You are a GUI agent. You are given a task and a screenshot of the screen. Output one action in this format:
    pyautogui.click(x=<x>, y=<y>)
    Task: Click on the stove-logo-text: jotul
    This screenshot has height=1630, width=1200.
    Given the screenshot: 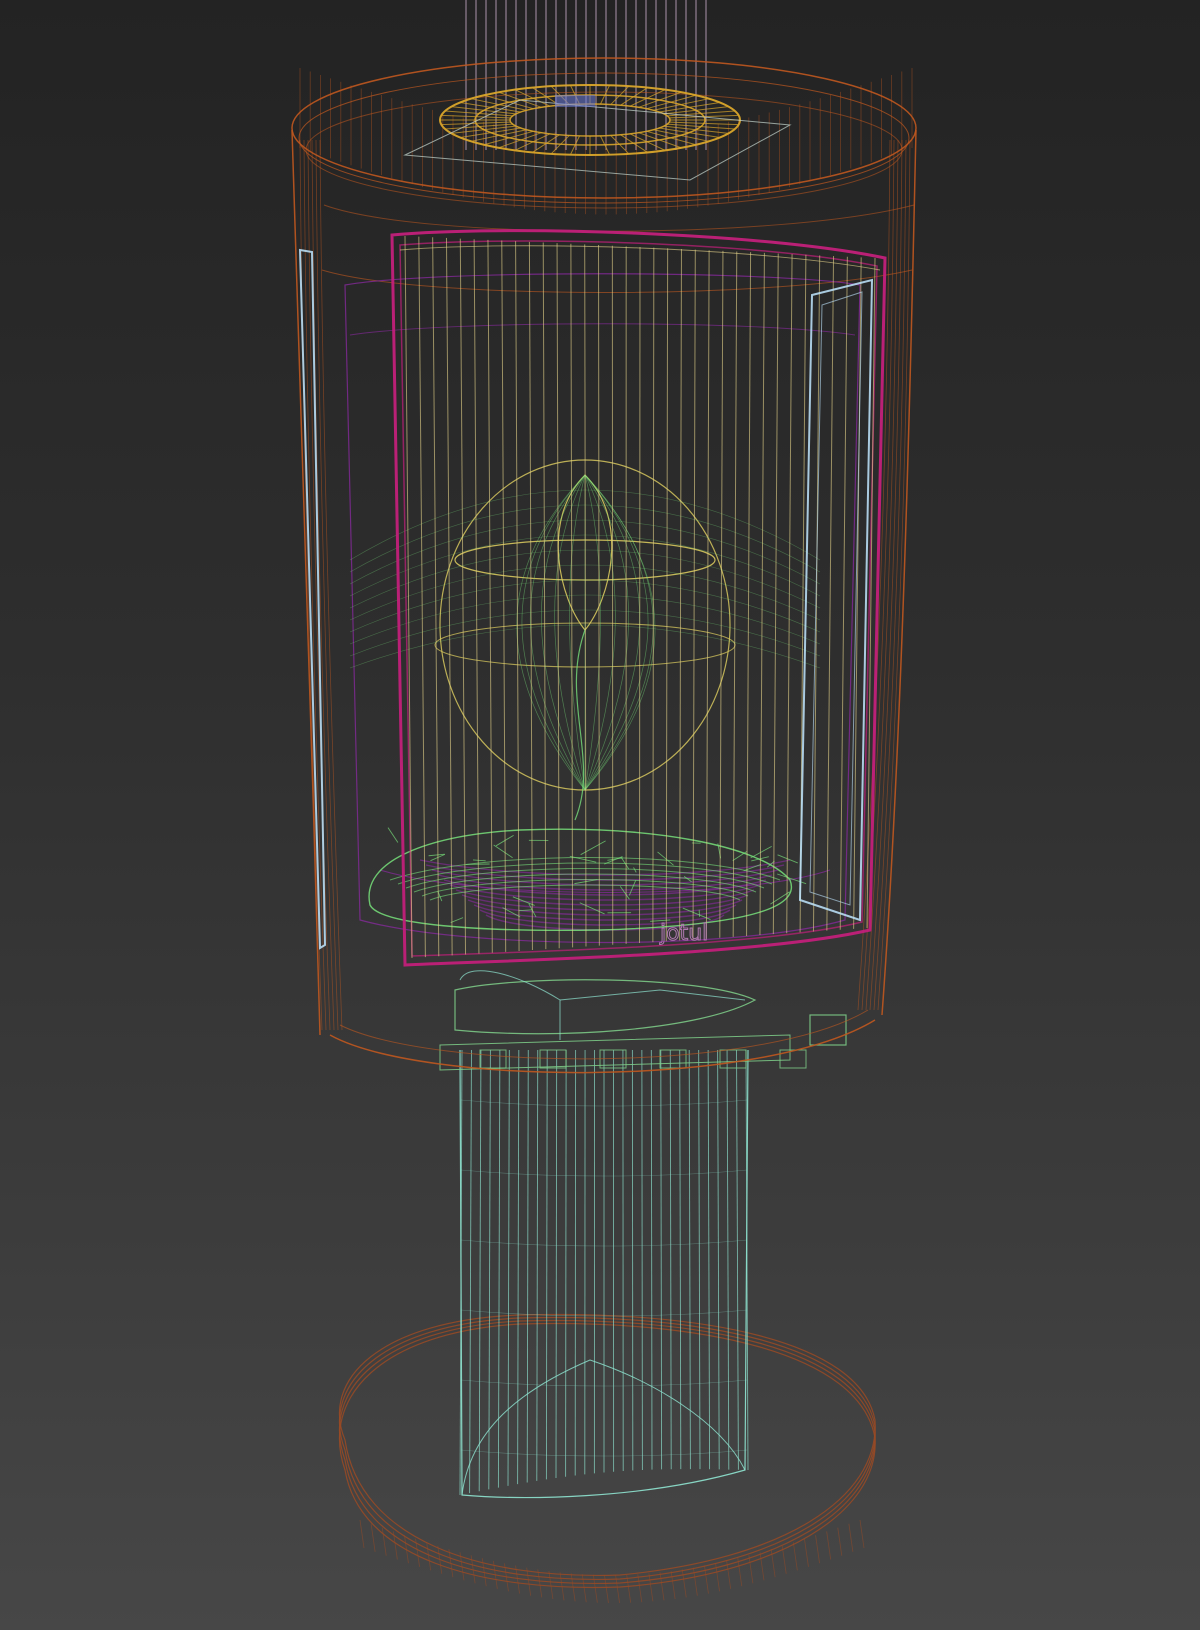 What is the action you would take?
    pyautogui.click(x=683, y=933)
    